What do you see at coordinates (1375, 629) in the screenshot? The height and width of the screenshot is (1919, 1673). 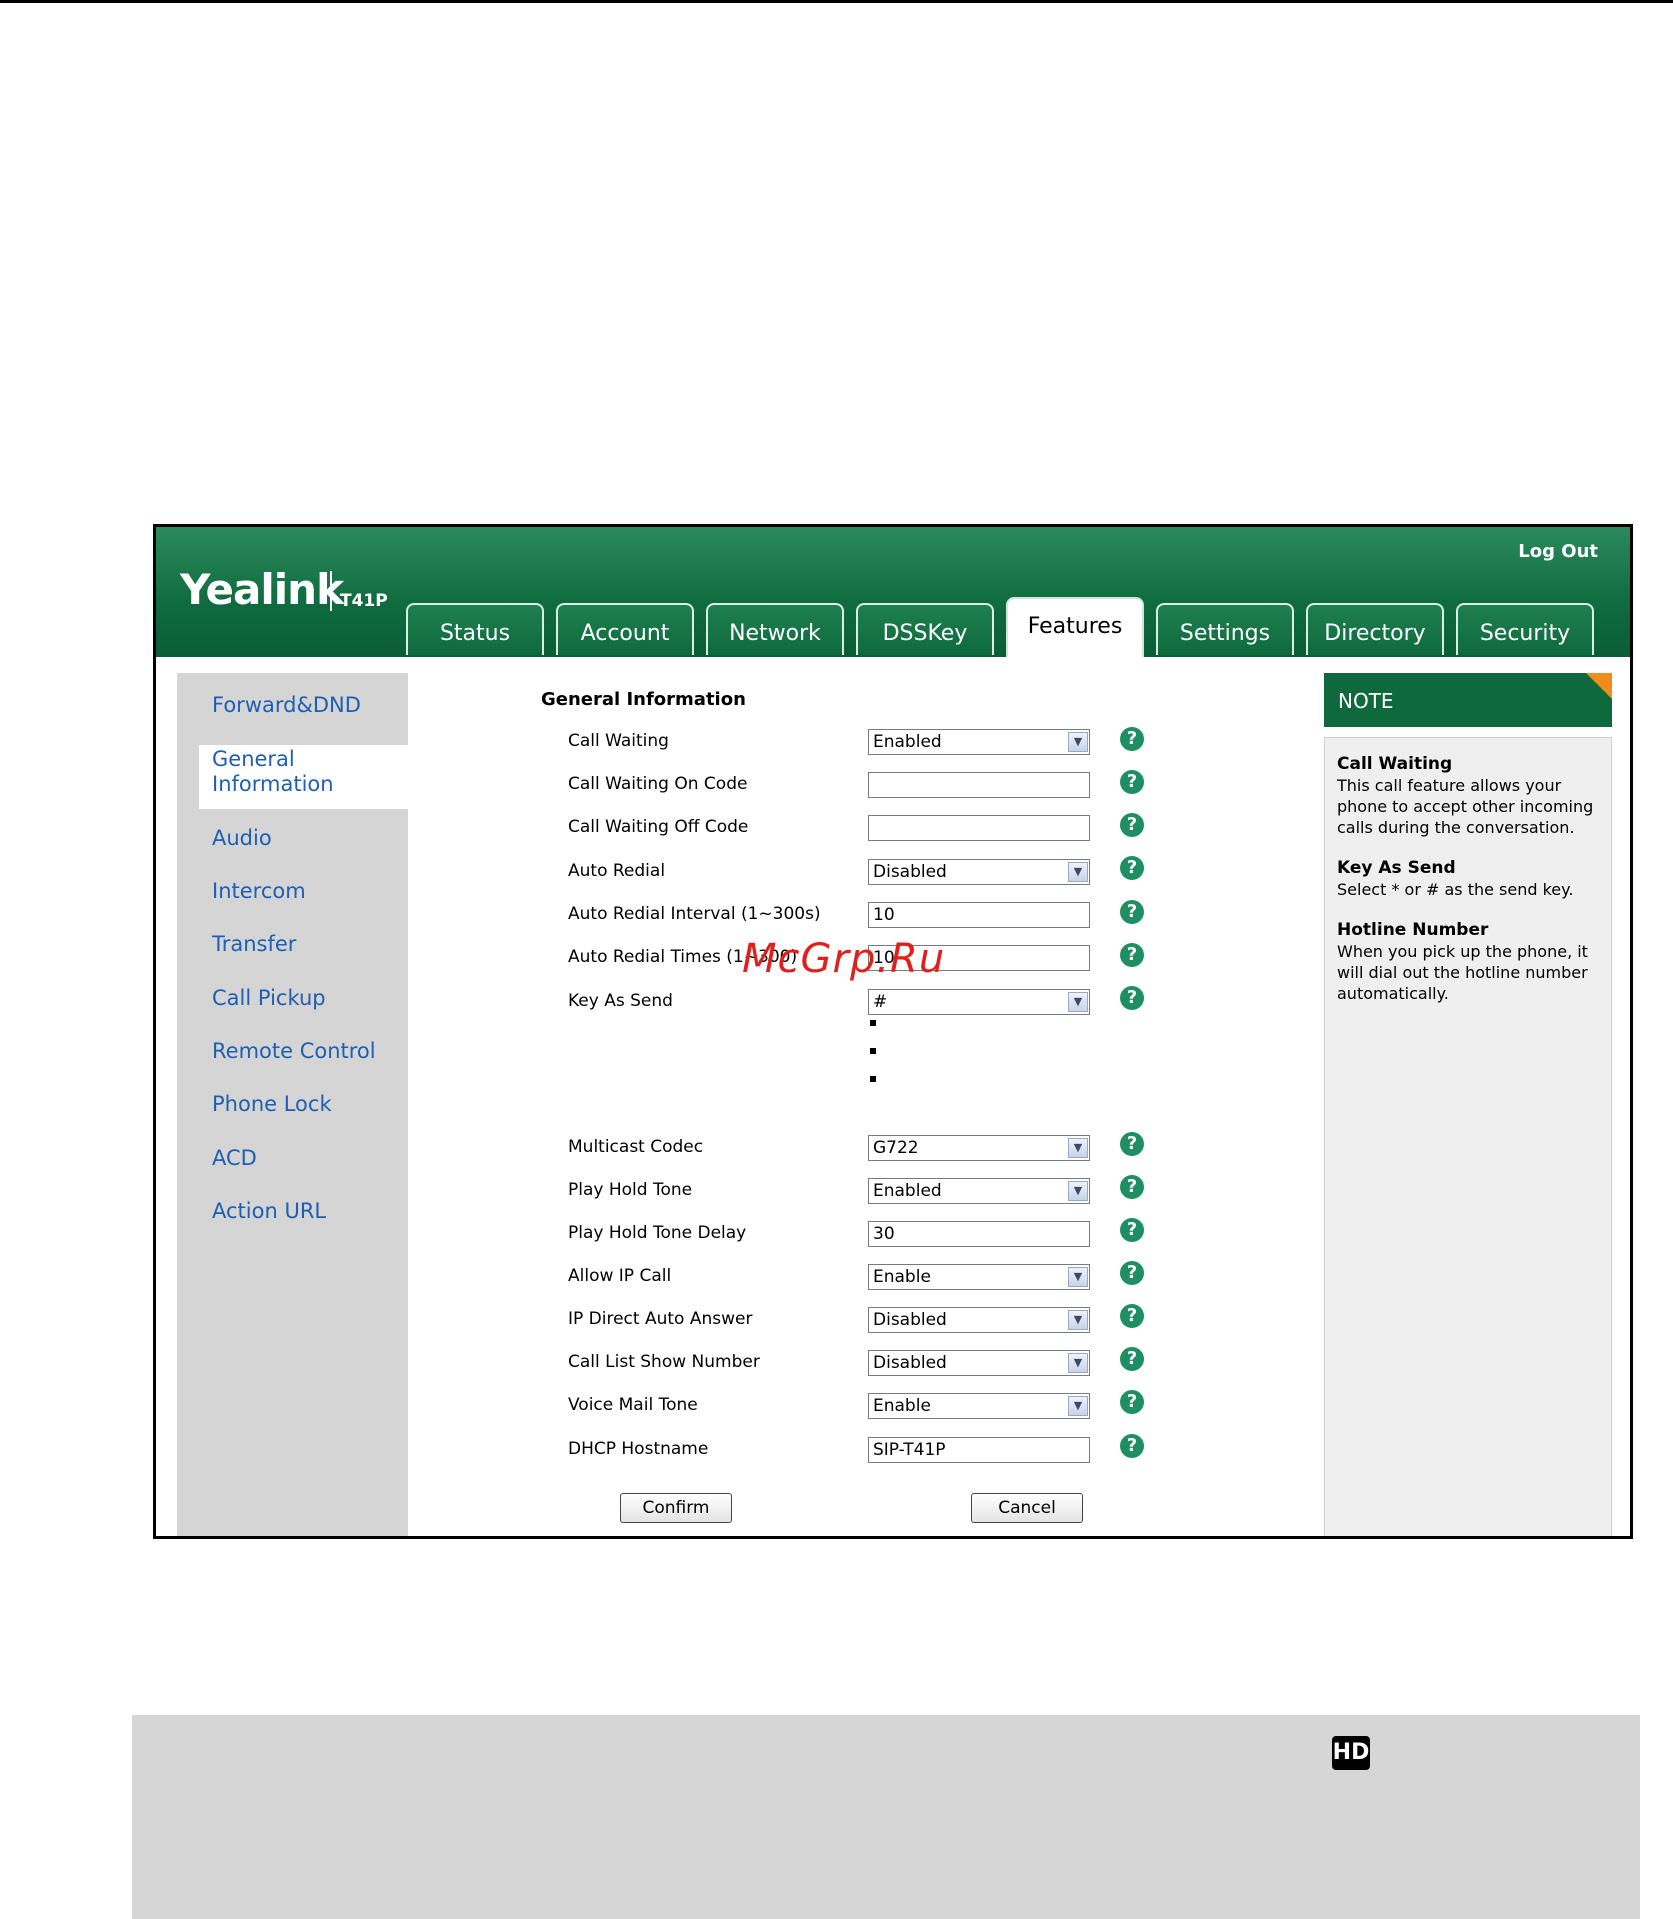 I see `tab-directory: Directory` at bounding box center [1375, 629].